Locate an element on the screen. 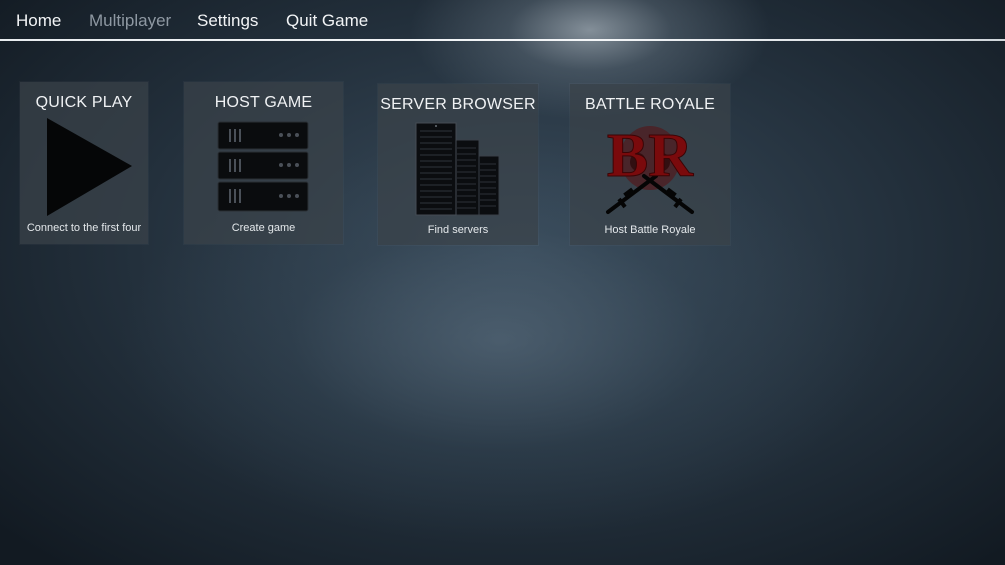 The height and width of the screenshot is (565, 1005). tile-quick-play: QUICK PLAY Connect to the first four is located at coordinates (84, 163).